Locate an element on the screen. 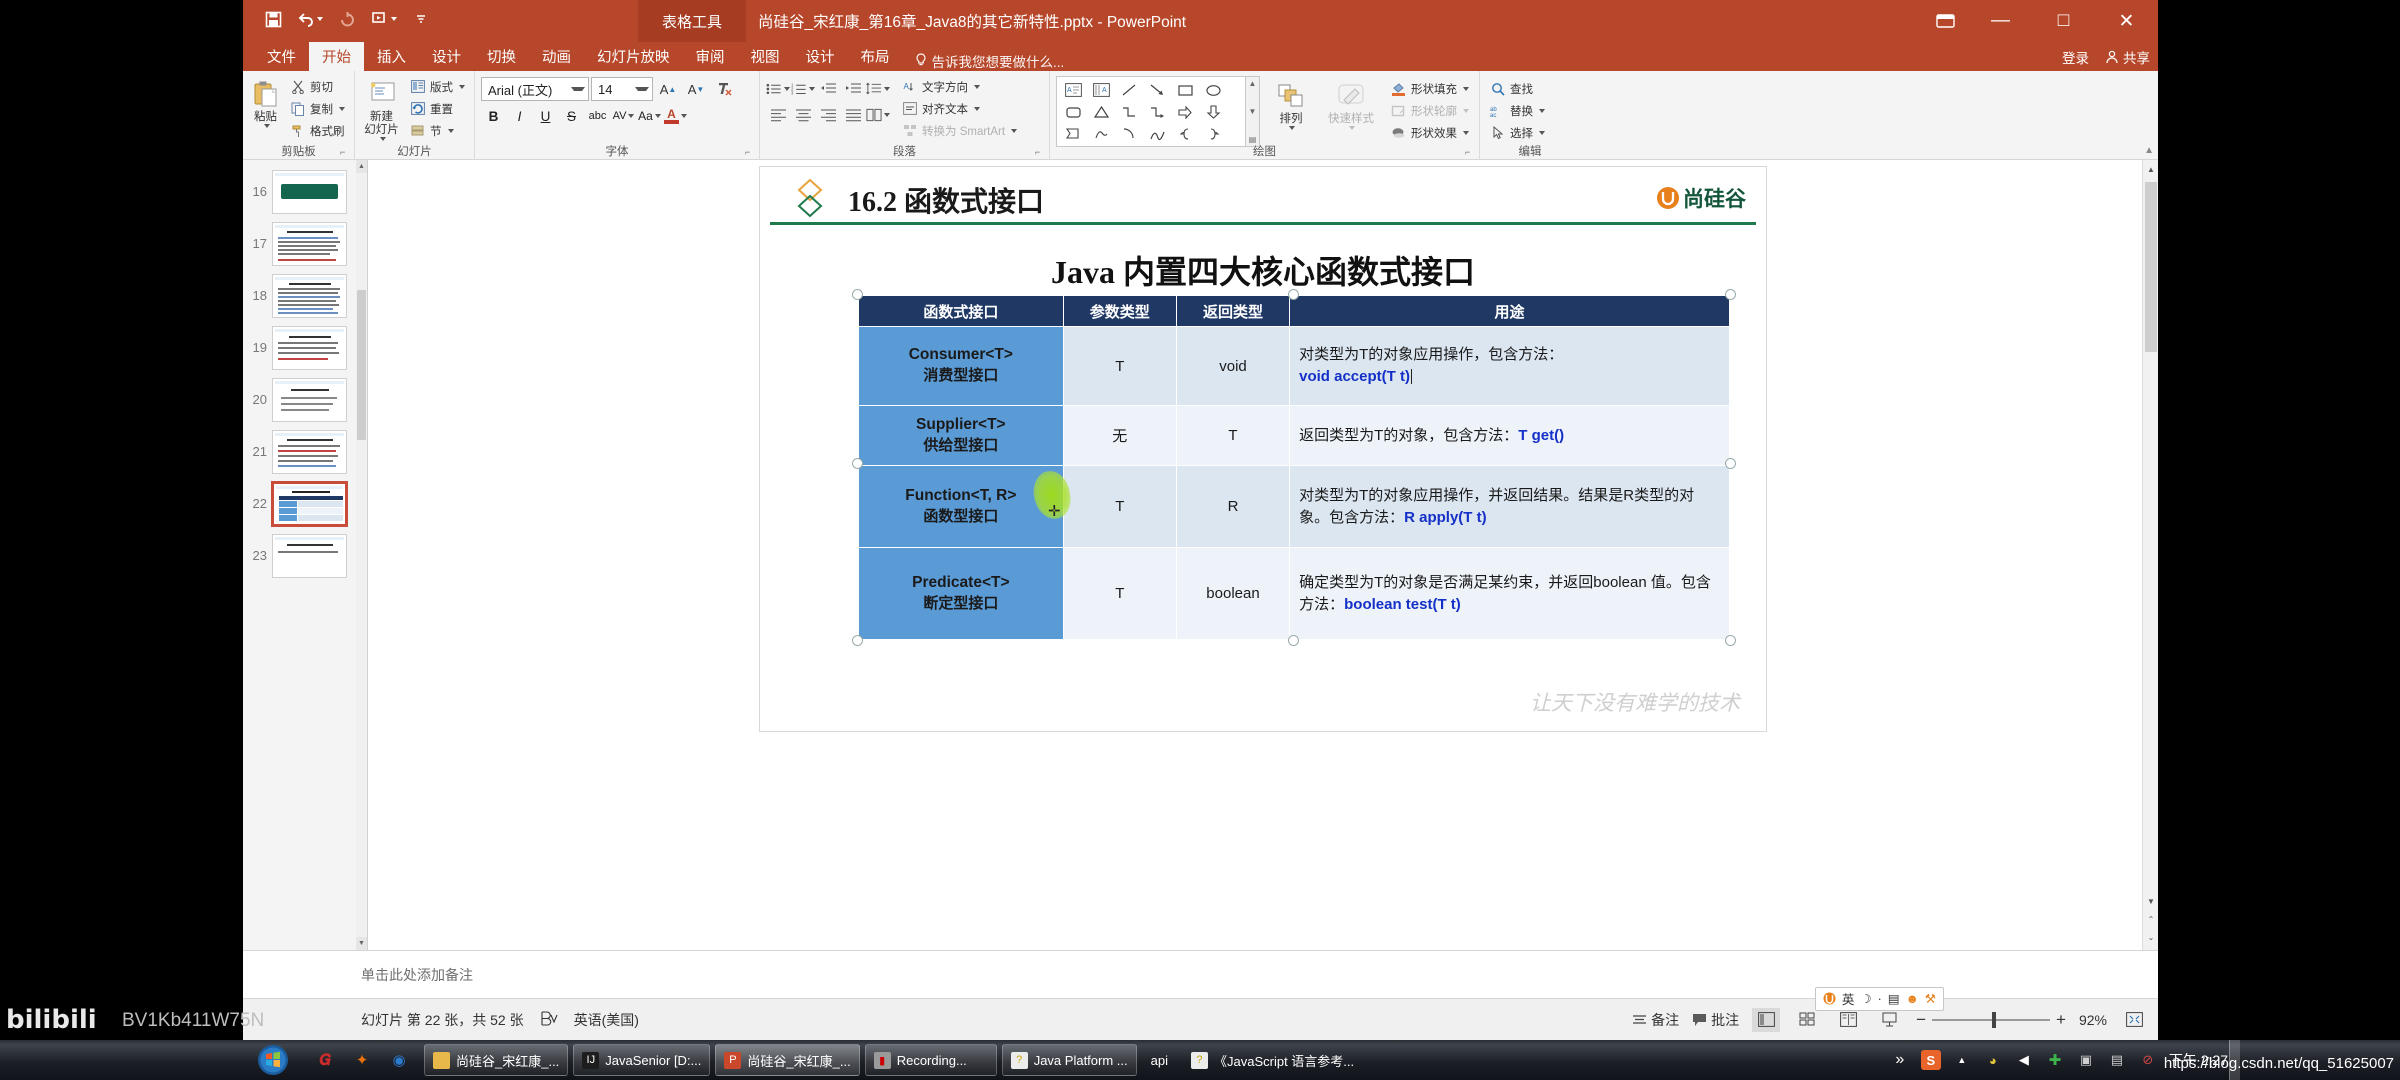 The height and width of the screenshot is (1080, 2400). oval-shape-icon is located at coordinates (1213, 90).